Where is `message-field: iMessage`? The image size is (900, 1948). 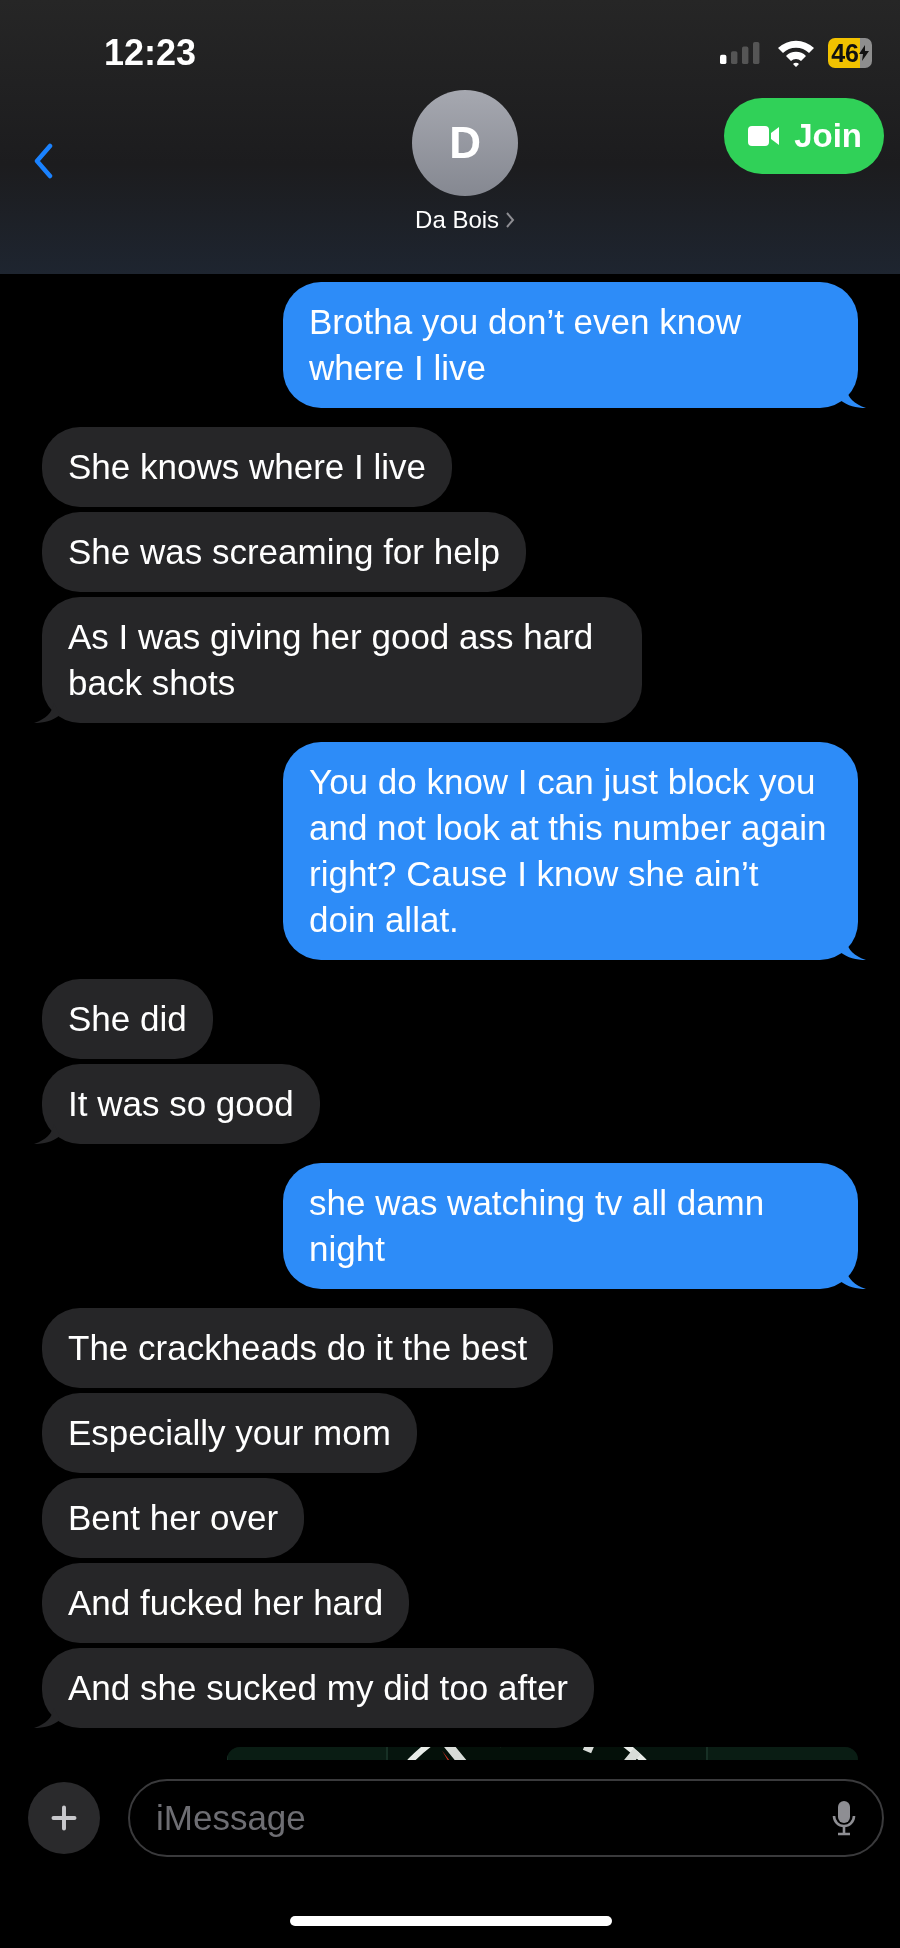
message-field: iMessage is located at coordinates (506, 1818).